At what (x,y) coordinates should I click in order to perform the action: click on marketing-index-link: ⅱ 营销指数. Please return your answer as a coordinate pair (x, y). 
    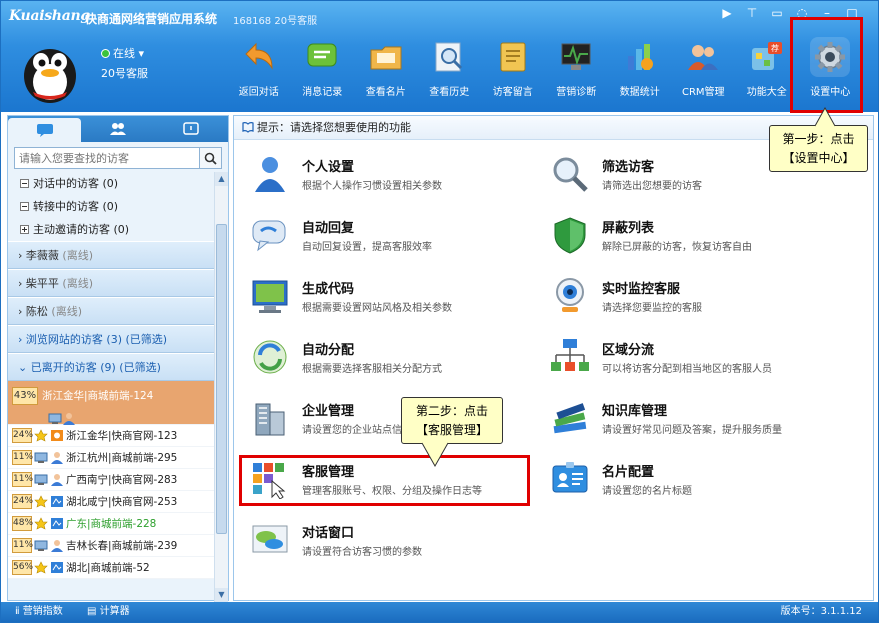
    Looking at the image, I should click on (39, 612).